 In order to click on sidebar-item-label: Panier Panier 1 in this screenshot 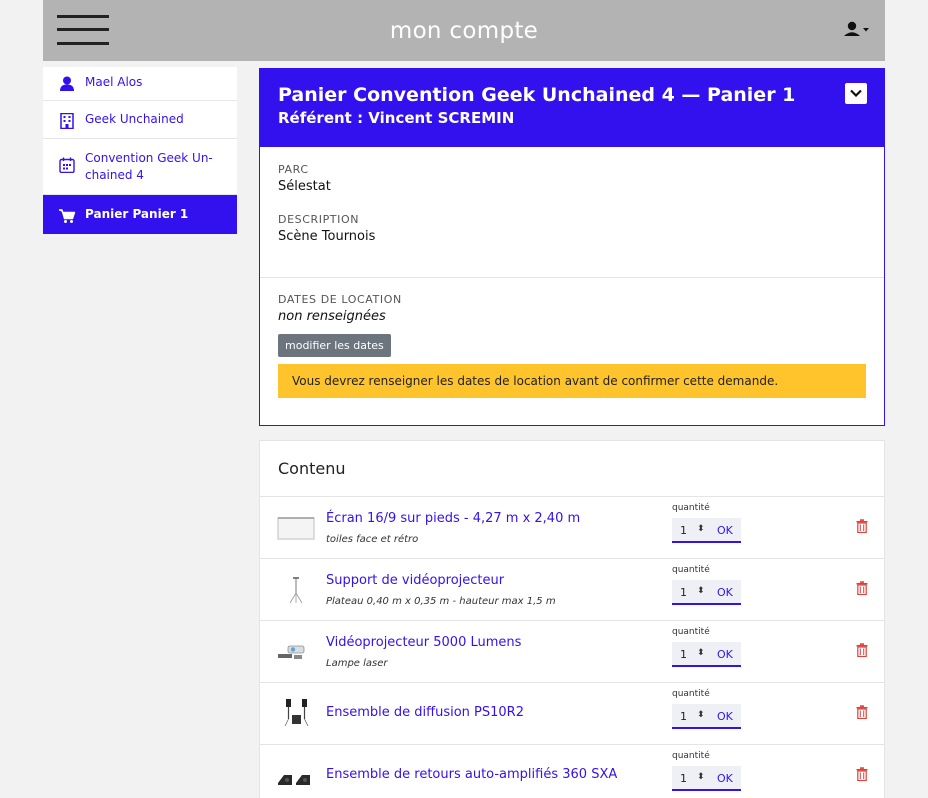, I will do `click(137, 214)`.